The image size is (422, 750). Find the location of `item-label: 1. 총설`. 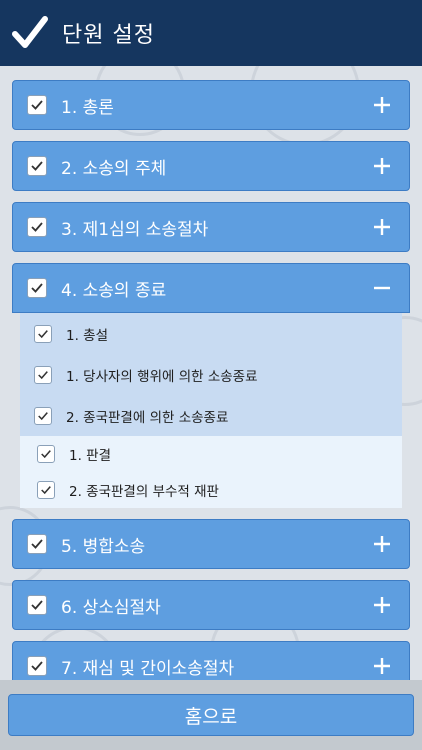

item-label: 1. 총설 is located at coordinates (87, 335).